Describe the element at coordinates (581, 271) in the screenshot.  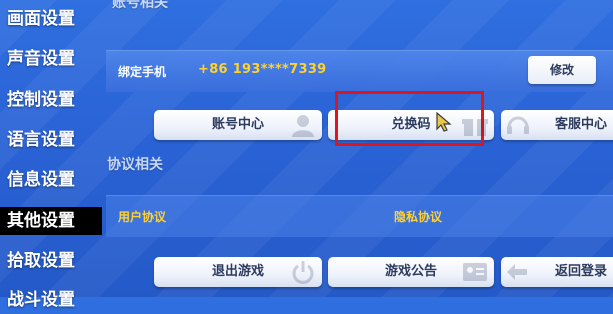
I see `back-to-login-label: 返回登录` at that location.